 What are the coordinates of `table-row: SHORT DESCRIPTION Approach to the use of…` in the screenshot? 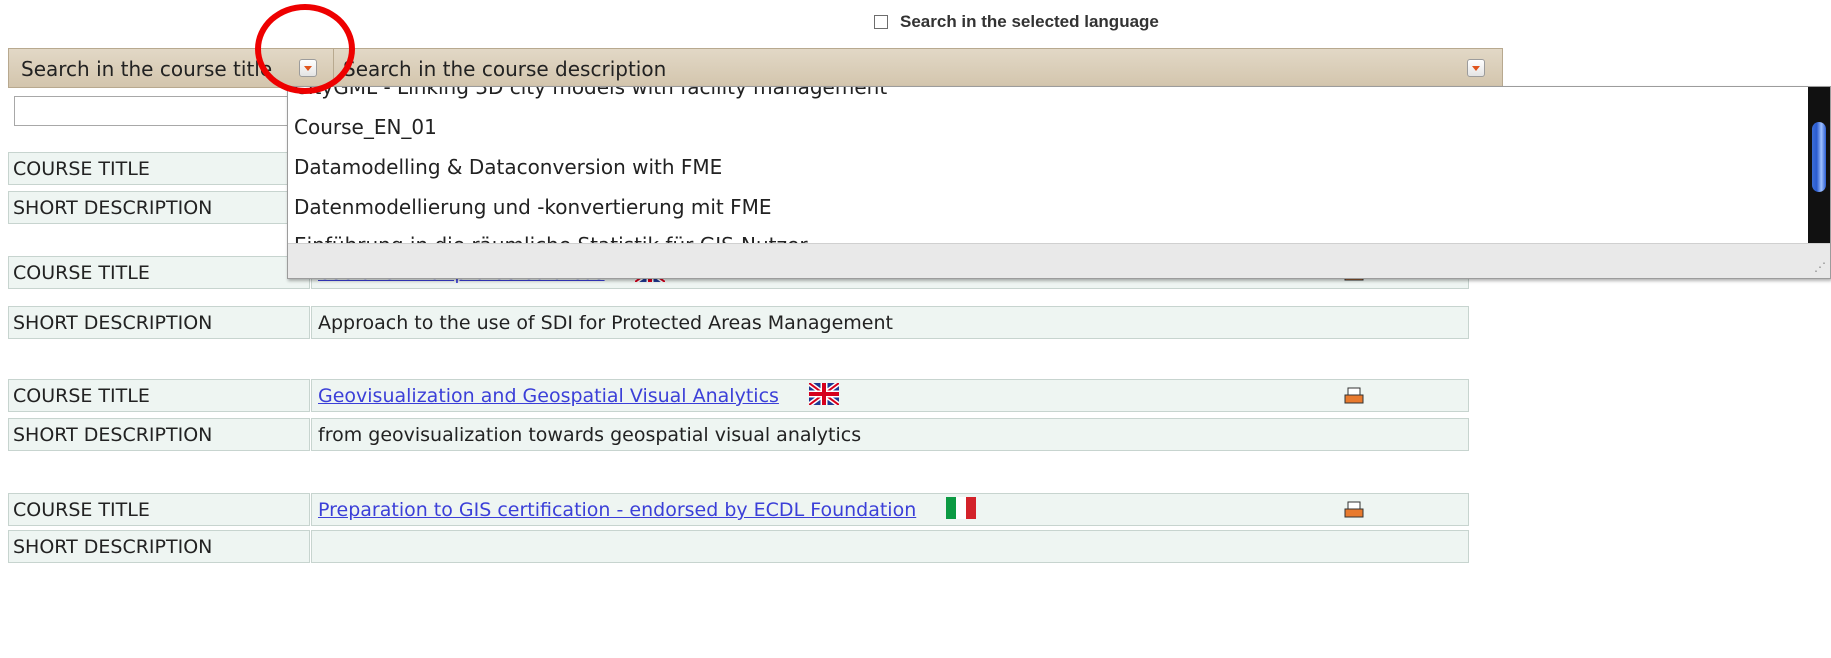 It's located at (739, 322).